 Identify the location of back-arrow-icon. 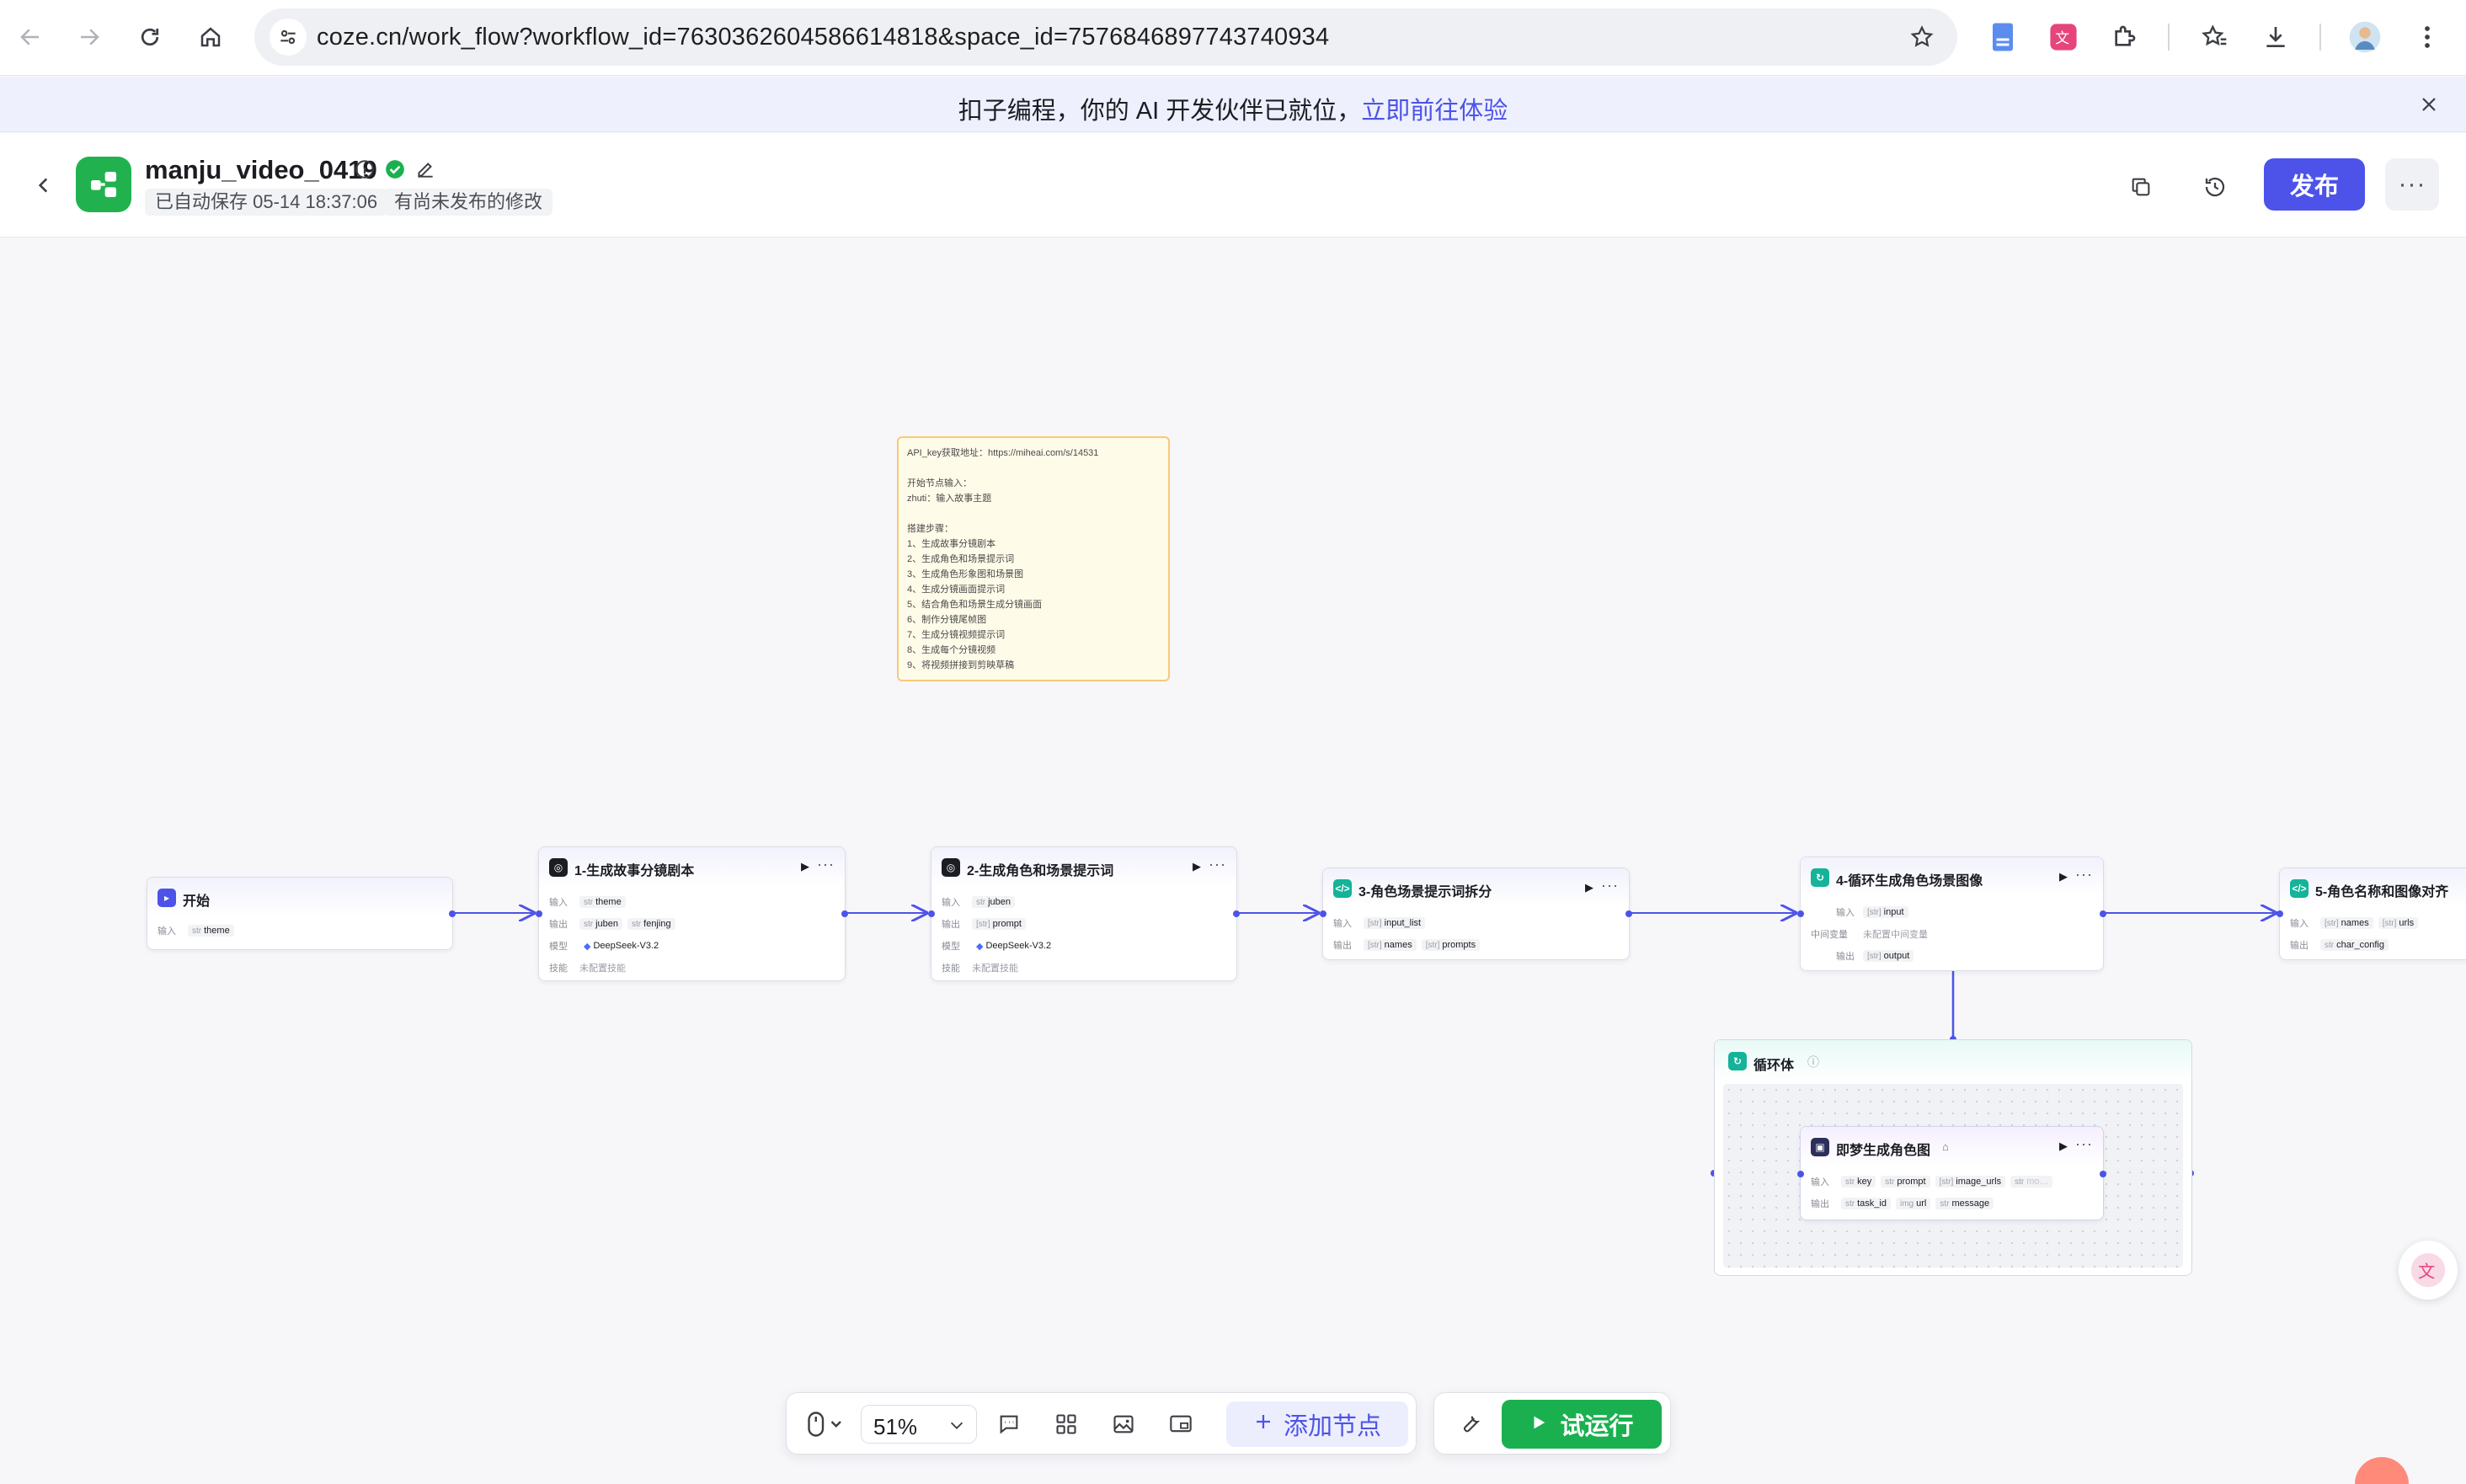
(30, 37).